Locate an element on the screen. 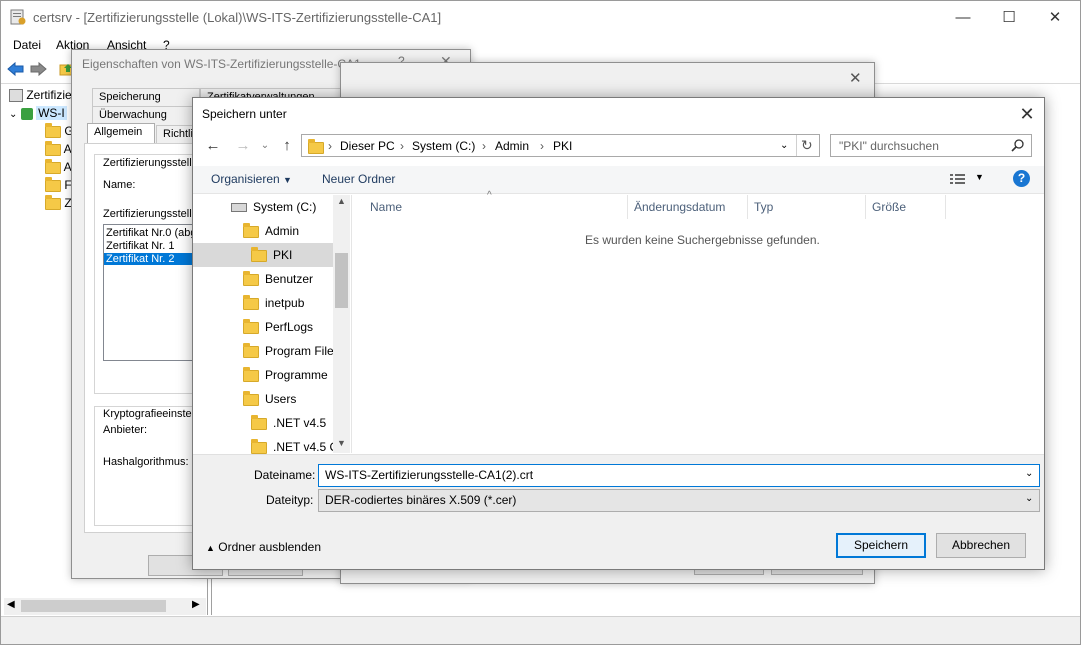 This screenshot has height=645, width=1081. column-header-type: Typ is located at coordinates (807, 207).